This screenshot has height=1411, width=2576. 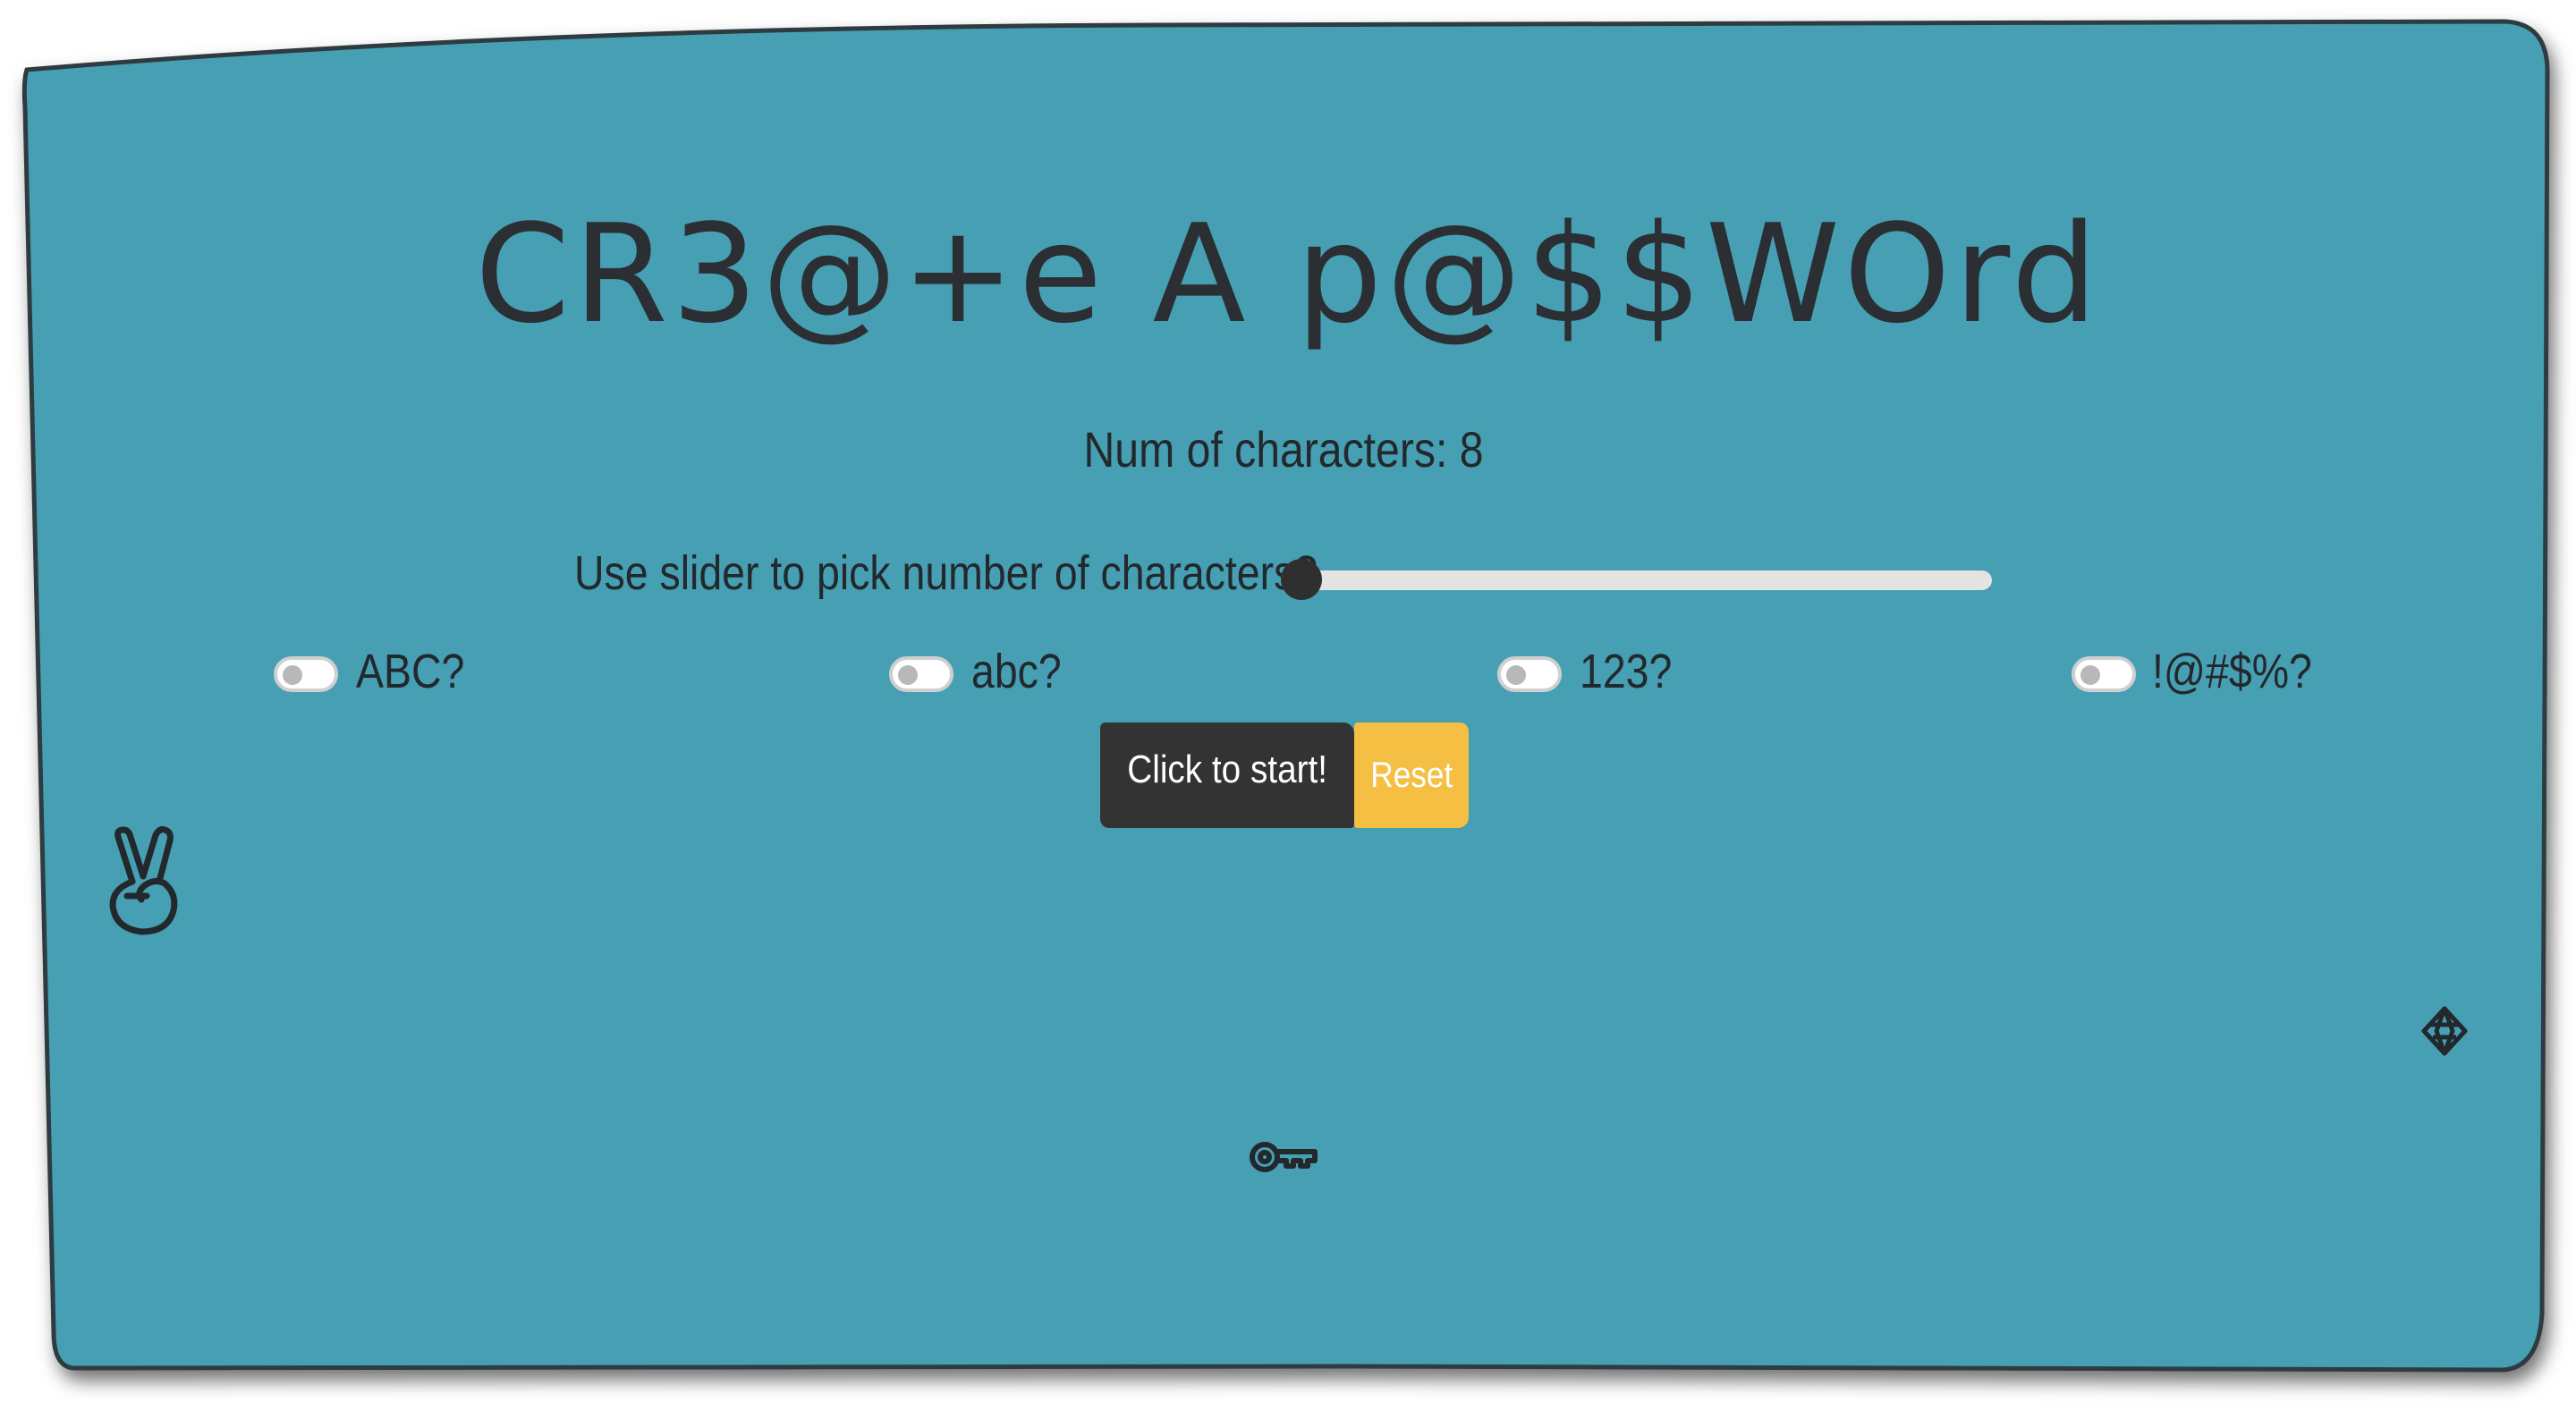 I want to click on slider-thumb, so click(x=1301, y=580).